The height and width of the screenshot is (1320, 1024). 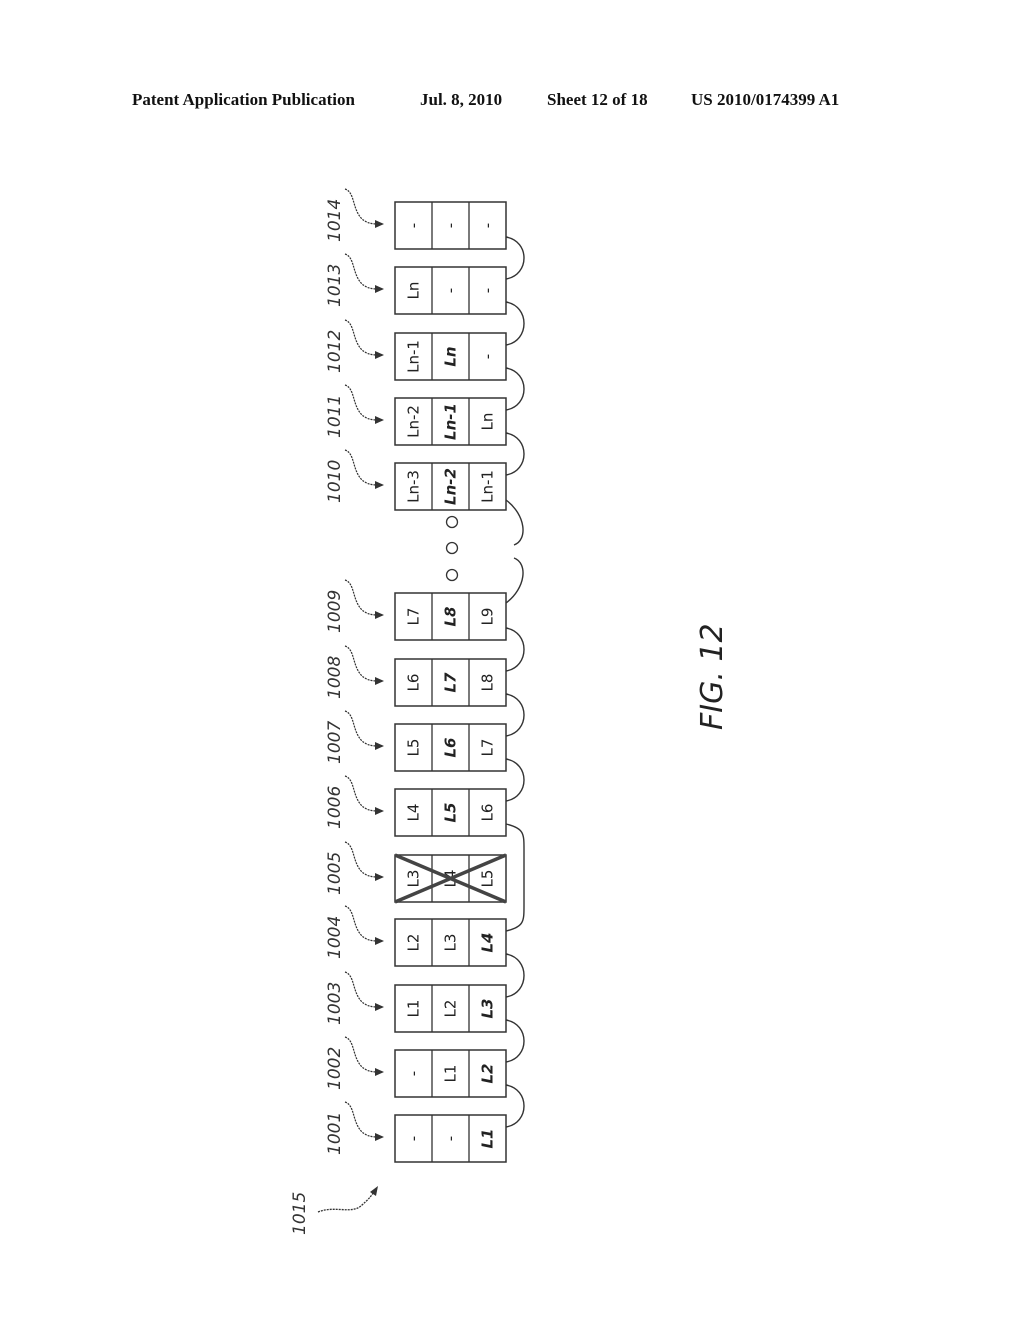 What do you see at coordinates (335, 220) in the screenshot?
I see `reference-label: 1014` at bounding box center [335, 220].